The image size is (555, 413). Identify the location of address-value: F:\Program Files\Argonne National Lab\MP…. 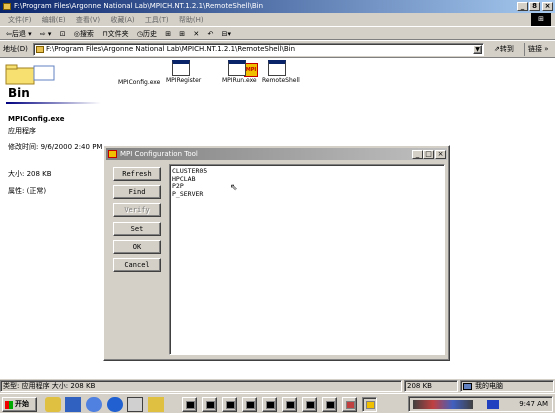
(171, 49).